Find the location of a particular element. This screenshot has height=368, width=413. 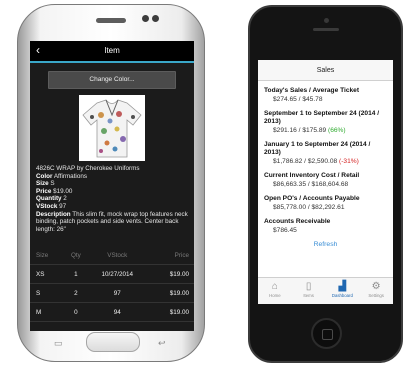

table-row: S 2 97 $19.00 is located at coordinates (112, 293).